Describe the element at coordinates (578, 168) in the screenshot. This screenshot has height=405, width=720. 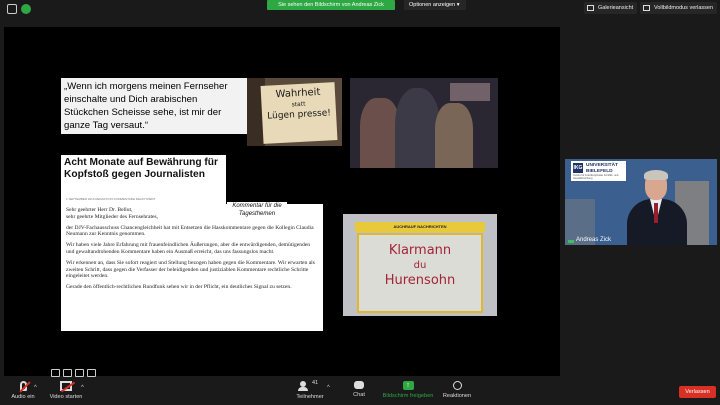
I see `ikg-logo-mark: IKG` at that location.